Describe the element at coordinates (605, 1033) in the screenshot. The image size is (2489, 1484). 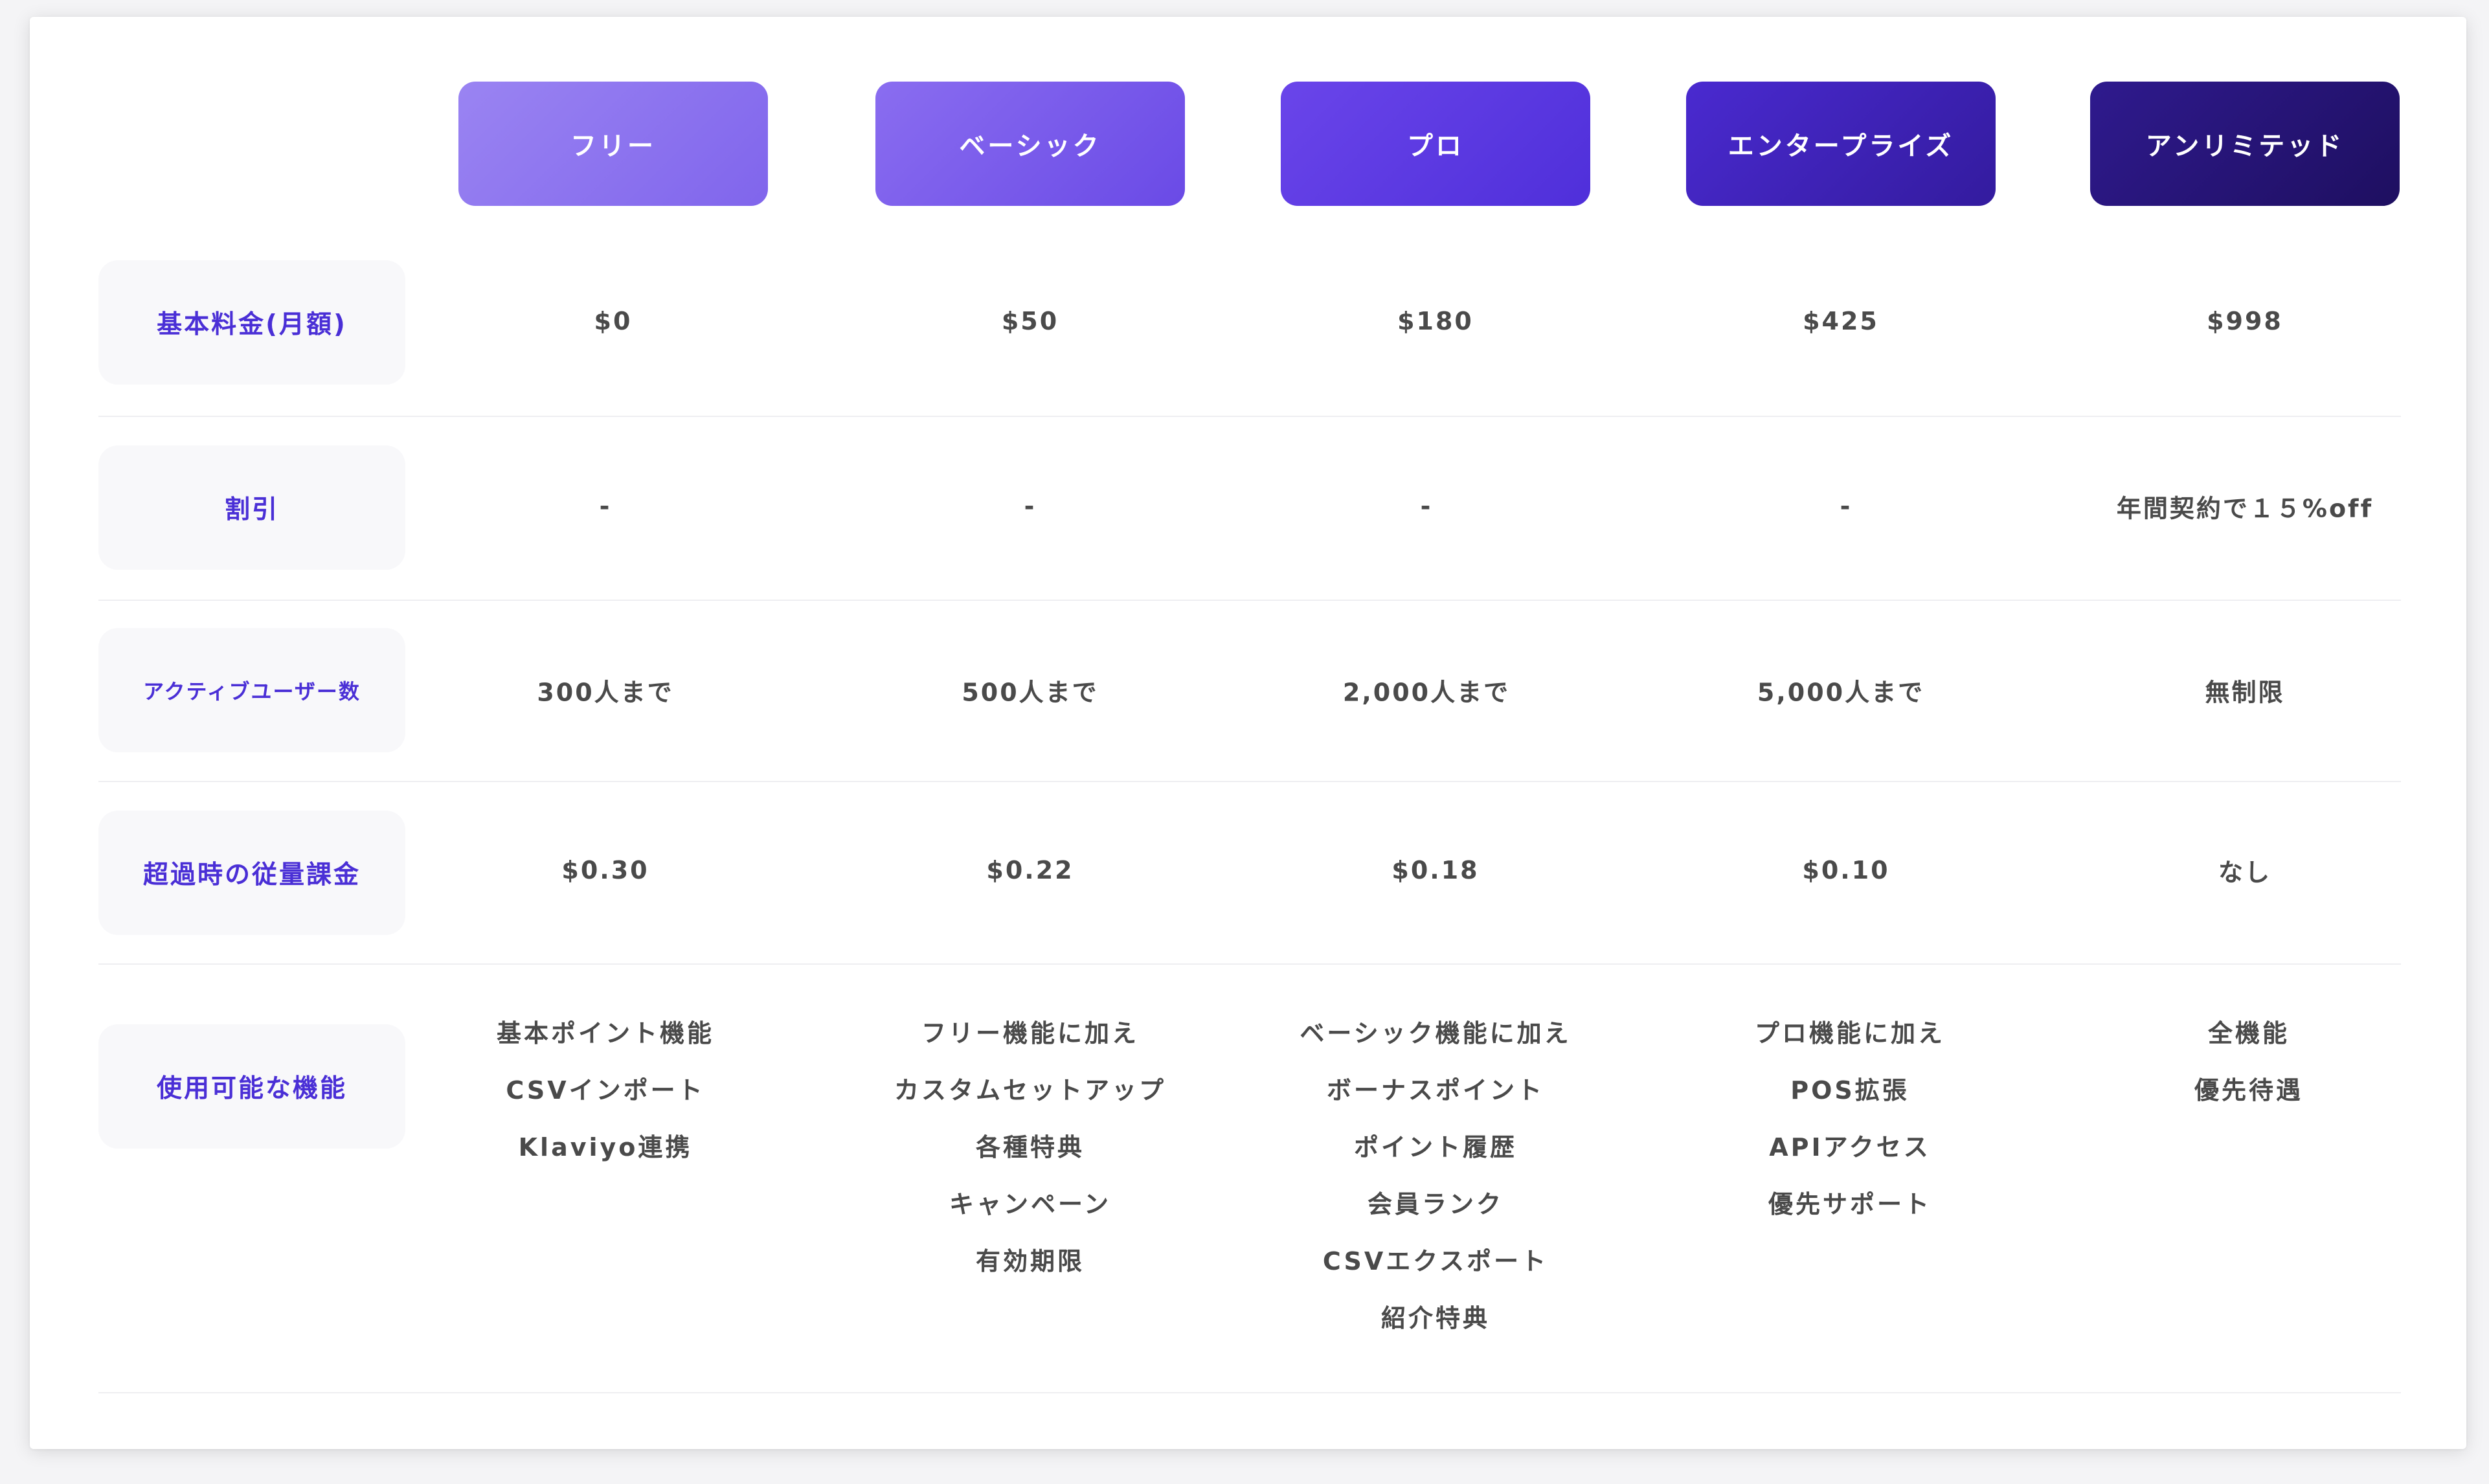
I see `feature-item: 基本ポイント機能` at that location.